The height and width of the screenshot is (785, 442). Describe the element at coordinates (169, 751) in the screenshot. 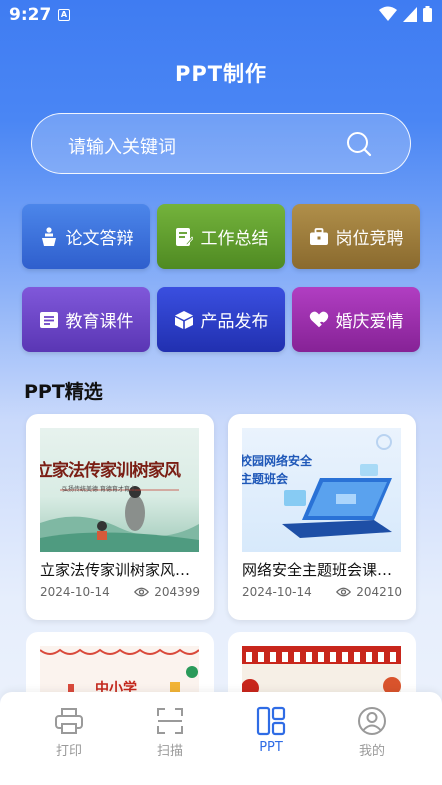

I see `tab-label: 扫描` at that location.